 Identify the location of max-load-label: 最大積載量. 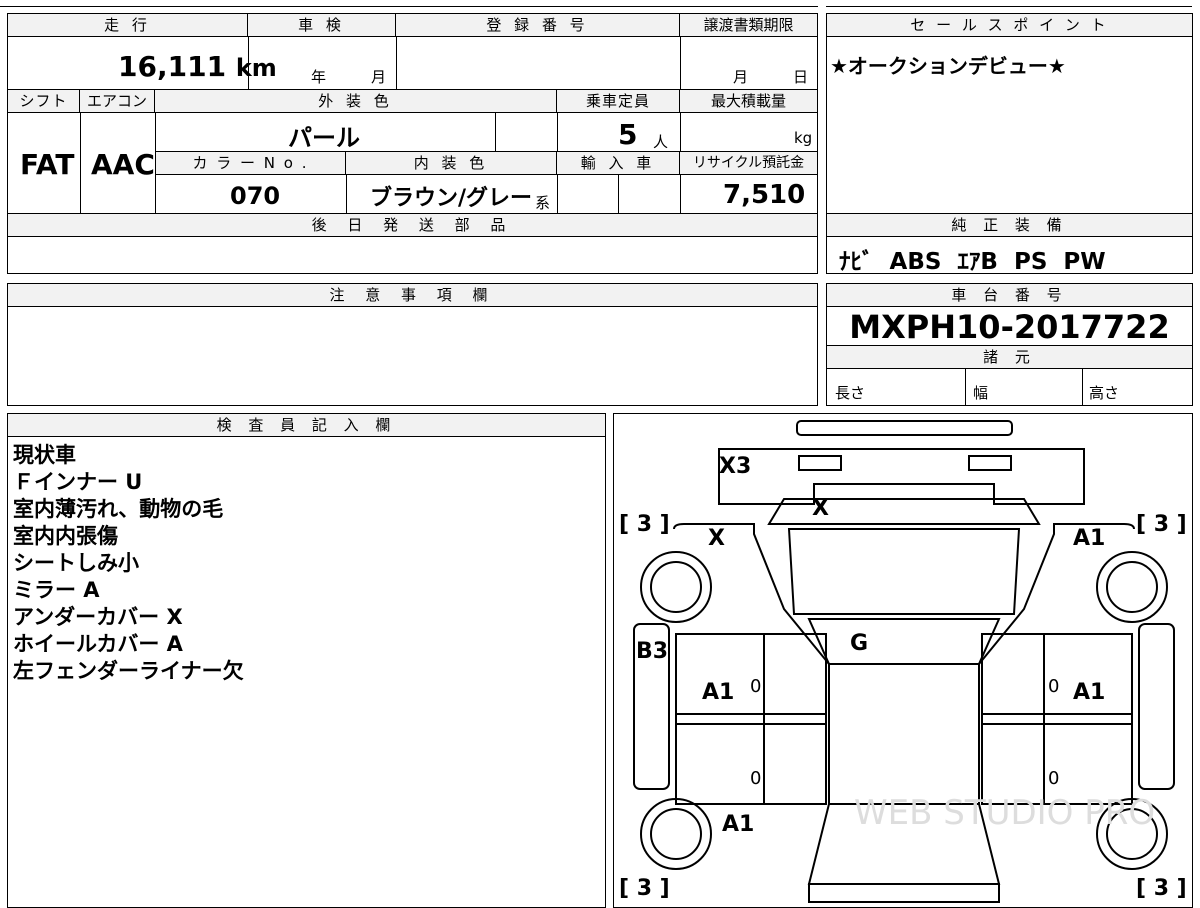
(748, 101).